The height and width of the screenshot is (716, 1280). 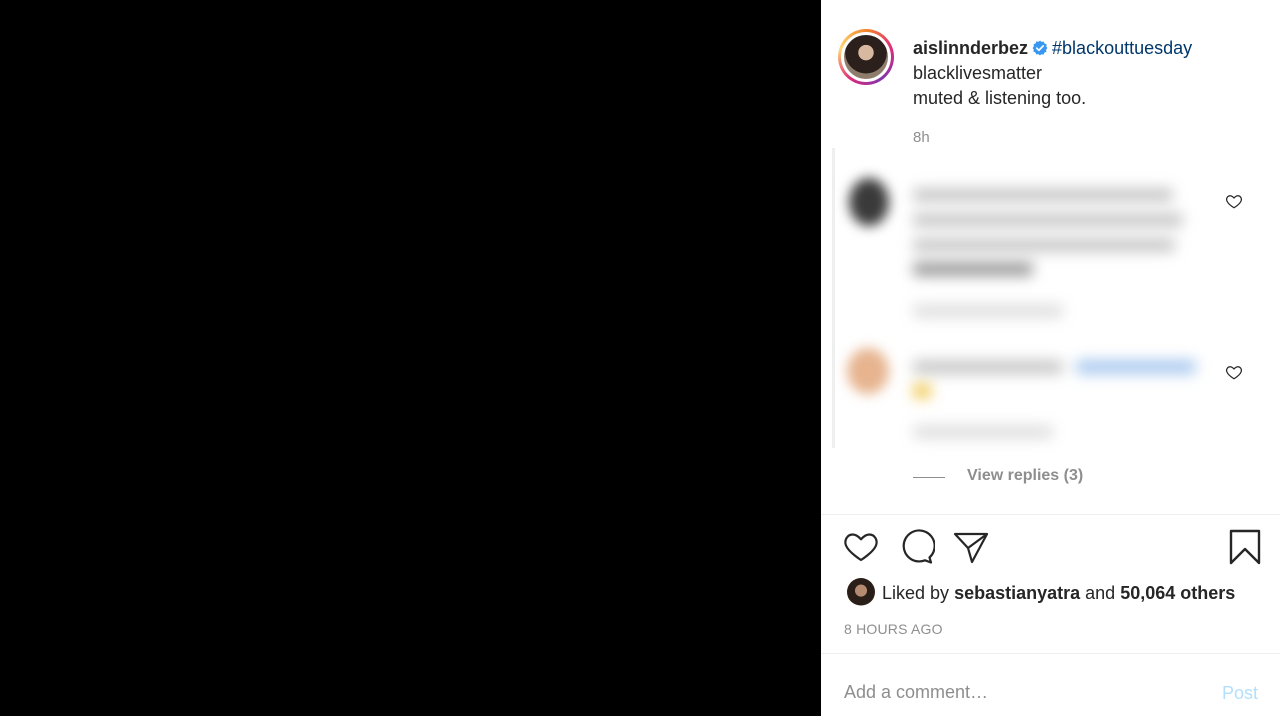 What do you see at coordinates (921, 137) in the screenshot?
I see `post-age: 8h` at bounding box center [921, 137].